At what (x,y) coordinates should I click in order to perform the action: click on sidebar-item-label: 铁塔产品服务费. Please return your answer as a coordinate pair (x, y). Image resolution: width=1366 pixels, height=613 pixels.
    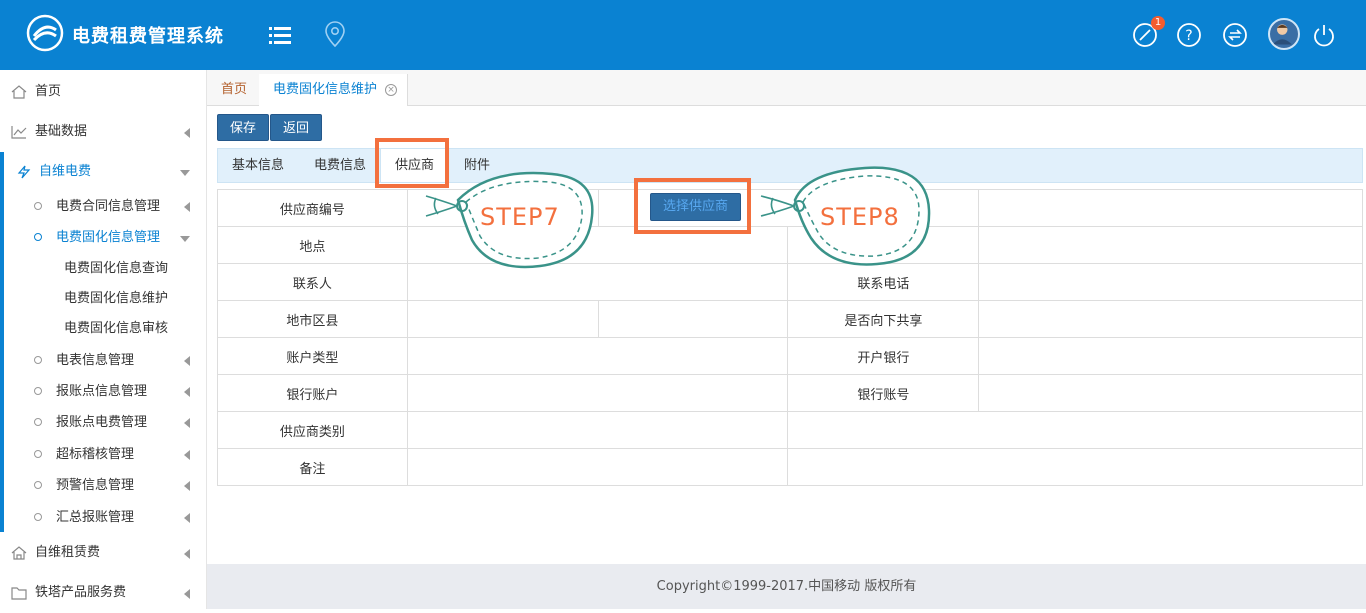
    Looking at the image, I should click on (81, 592).